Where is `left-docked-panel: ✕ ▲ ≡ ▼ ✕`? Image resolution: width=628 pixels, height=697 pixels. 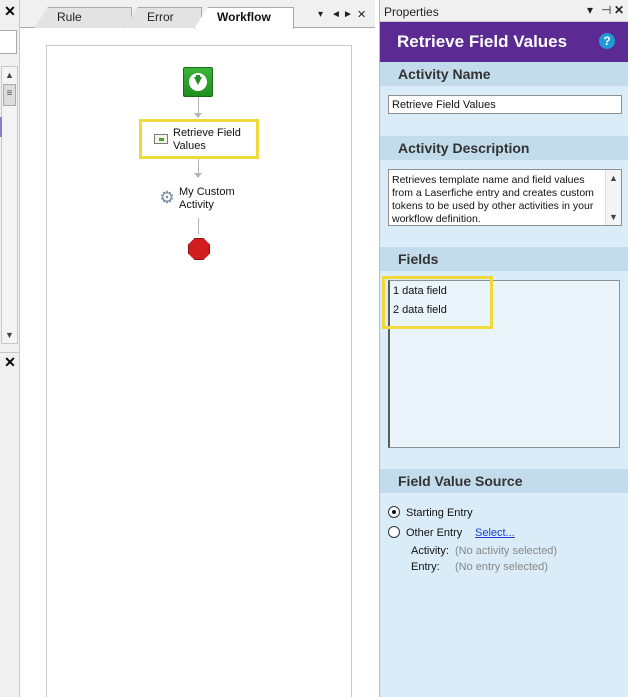 left-docked-panel: ✕ ▲ ≡ ▼ ✕ is located at coordinates (10, 348).